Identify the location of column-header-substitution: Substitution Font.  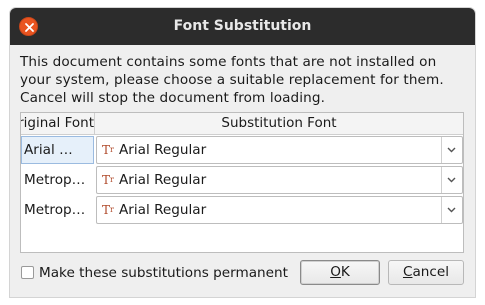
(279, 123).